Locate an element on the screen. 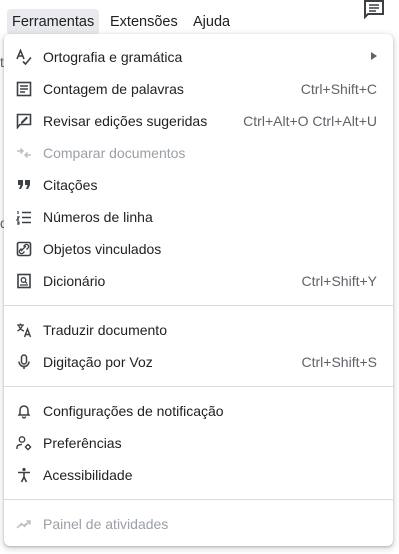 Image resolution: width=399 pixels, height=554 pixels. menu-item-label: Preferências is located at coordinates (82, 443).